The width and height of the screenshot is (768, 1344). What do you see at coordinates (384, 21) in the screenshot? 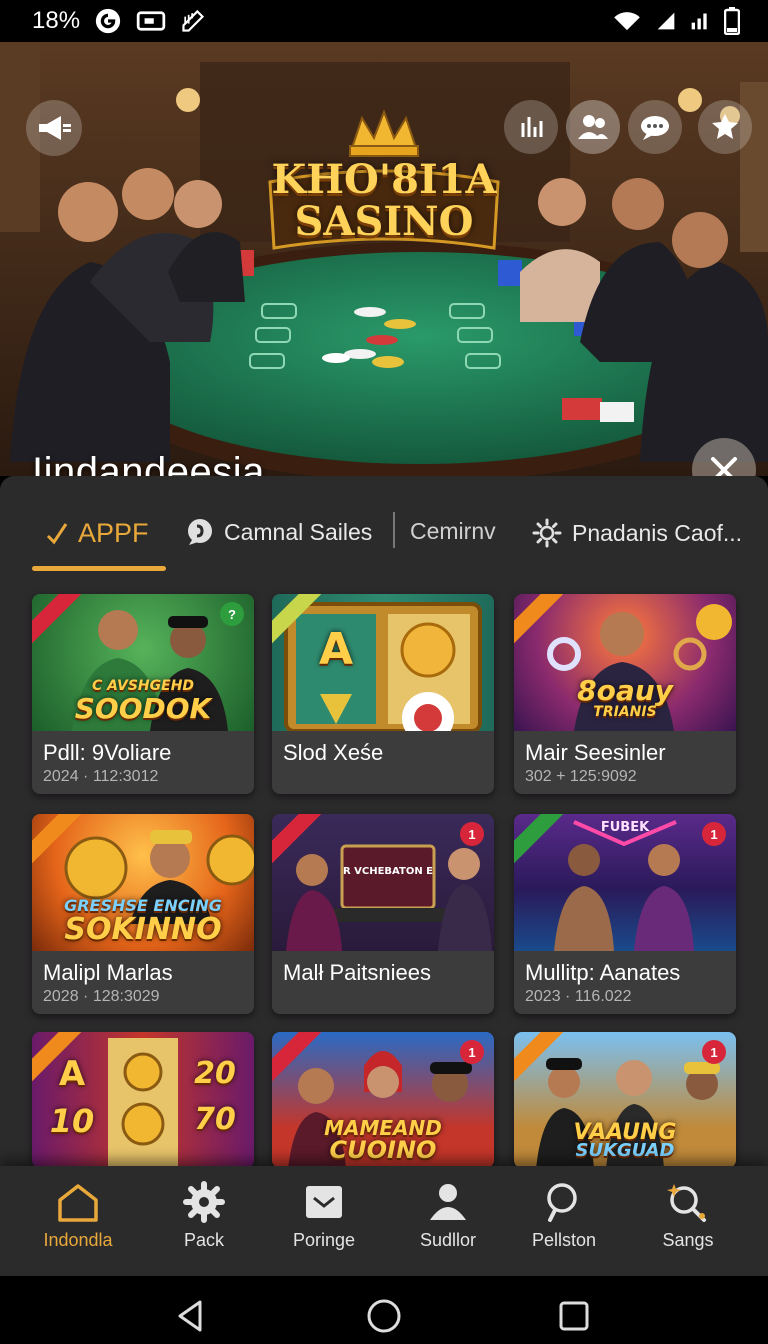
I see `status-bar: 18%` at bounding box center [384, 21].